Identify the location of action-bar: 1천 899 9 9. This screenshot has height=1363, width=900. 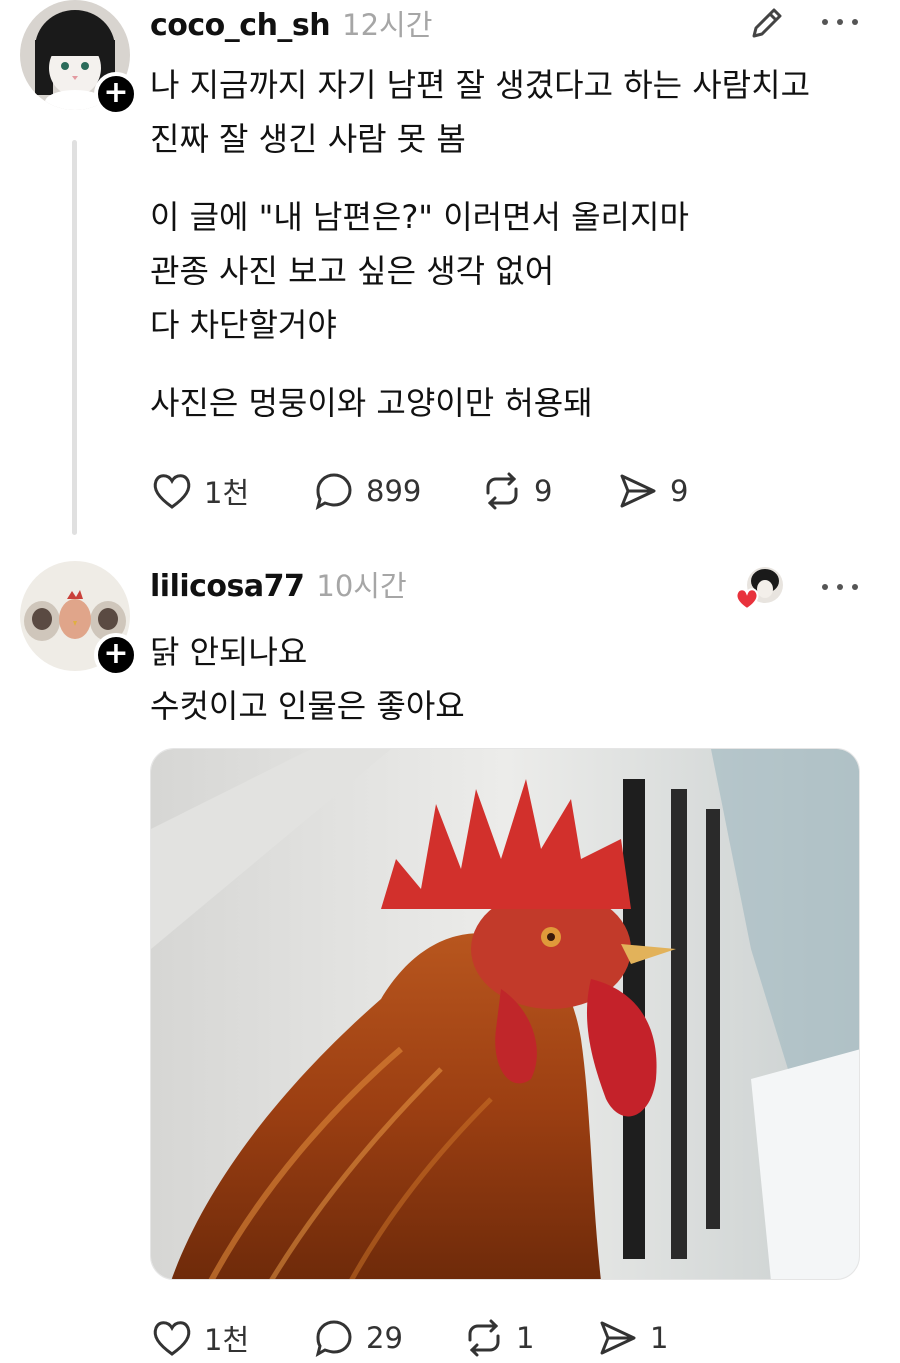
(500, 491).